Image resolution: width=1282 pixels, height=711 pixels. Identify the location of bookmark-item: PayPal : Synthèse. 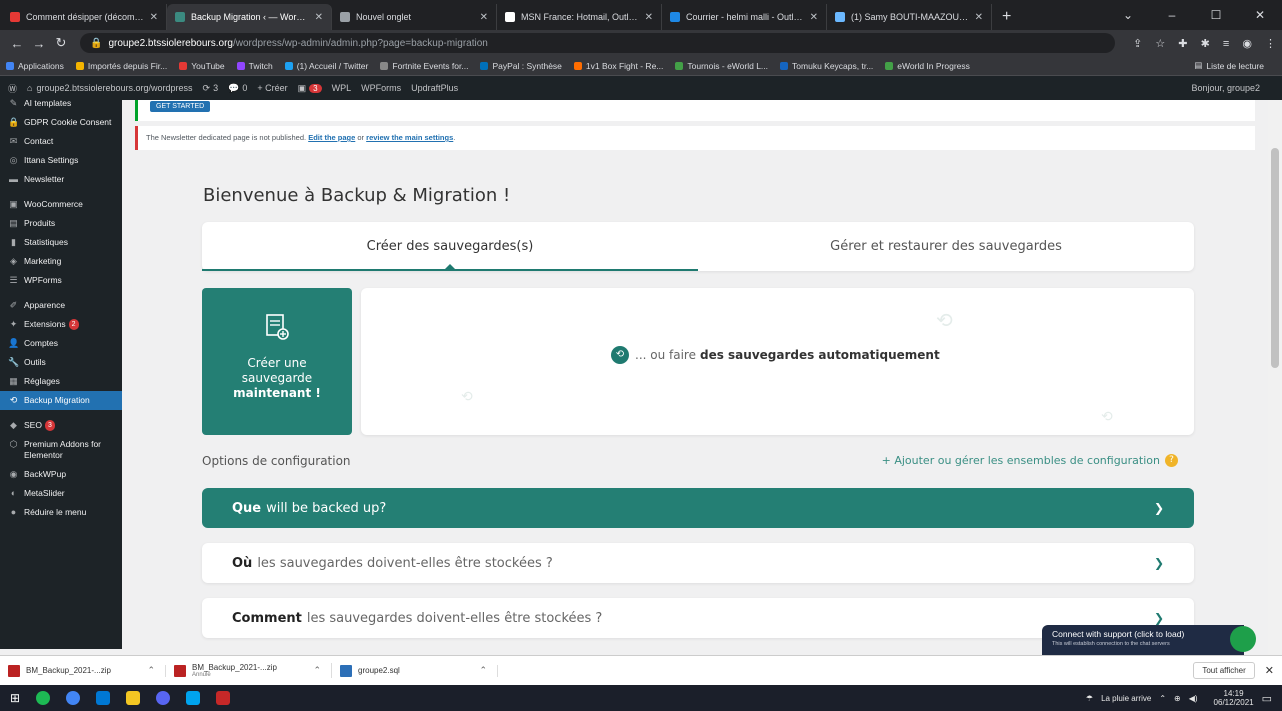
(521, 66).